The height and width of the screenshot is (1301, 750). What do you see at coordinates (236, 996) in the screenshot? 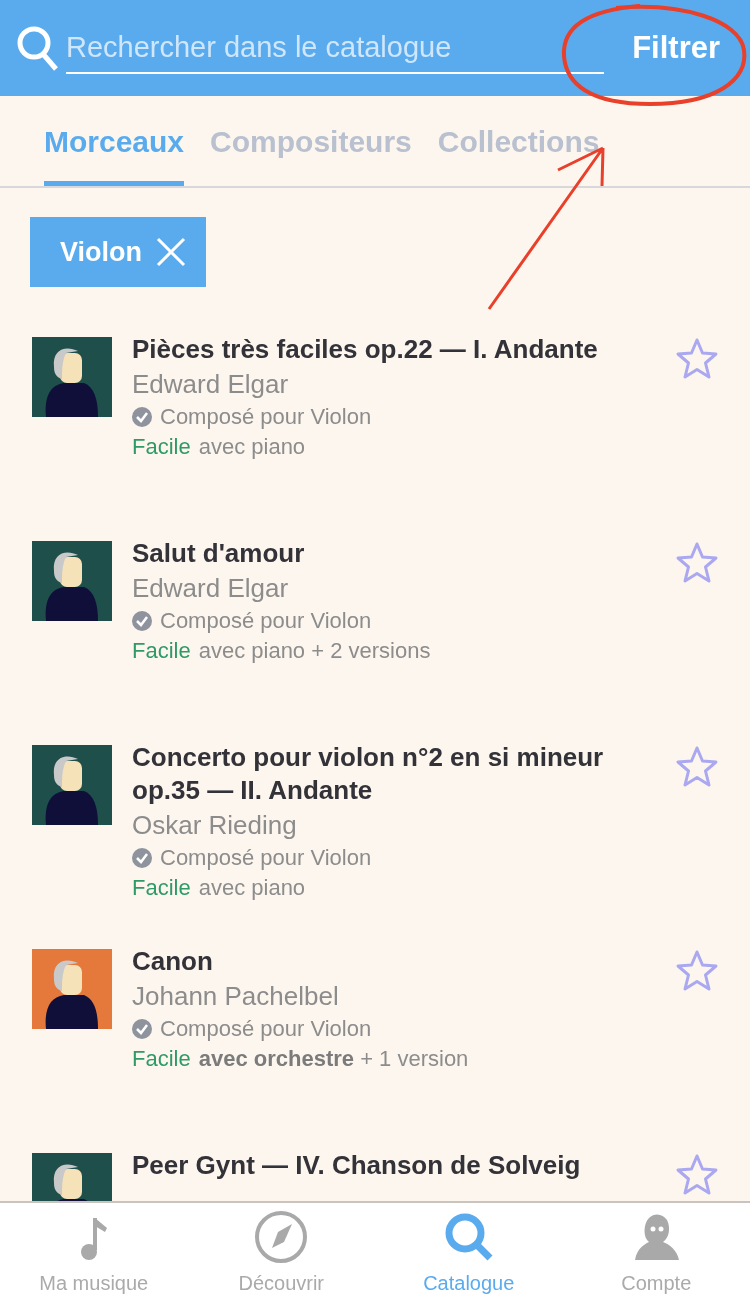
I see `composer-name: Johann Pachelbel` at bounding box center [236, 996].